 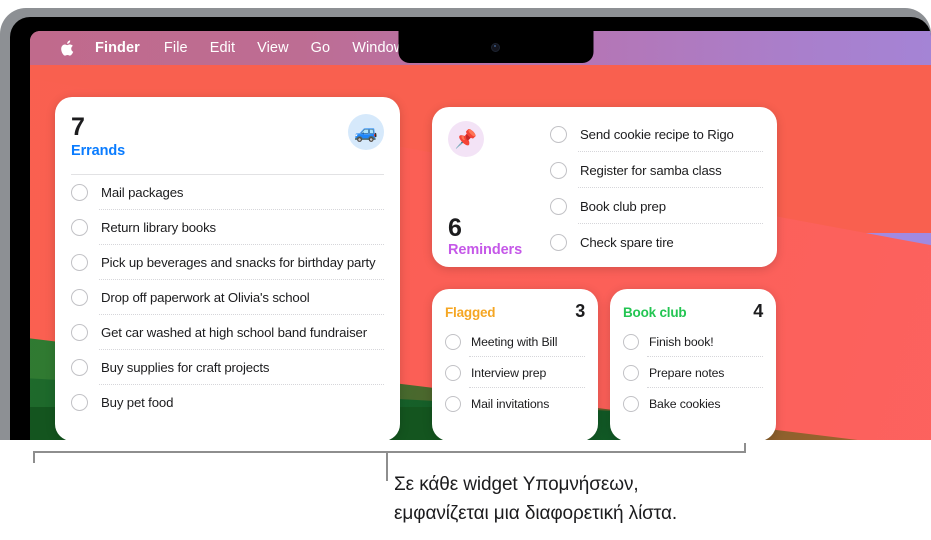 I want to click on callout-bracket-right-tick, so click(x=745, y=448).